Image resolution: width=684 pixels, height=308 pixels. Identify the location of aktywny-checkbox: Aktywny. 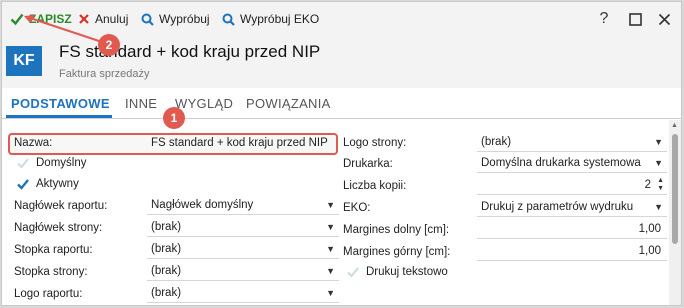
(47, 184).